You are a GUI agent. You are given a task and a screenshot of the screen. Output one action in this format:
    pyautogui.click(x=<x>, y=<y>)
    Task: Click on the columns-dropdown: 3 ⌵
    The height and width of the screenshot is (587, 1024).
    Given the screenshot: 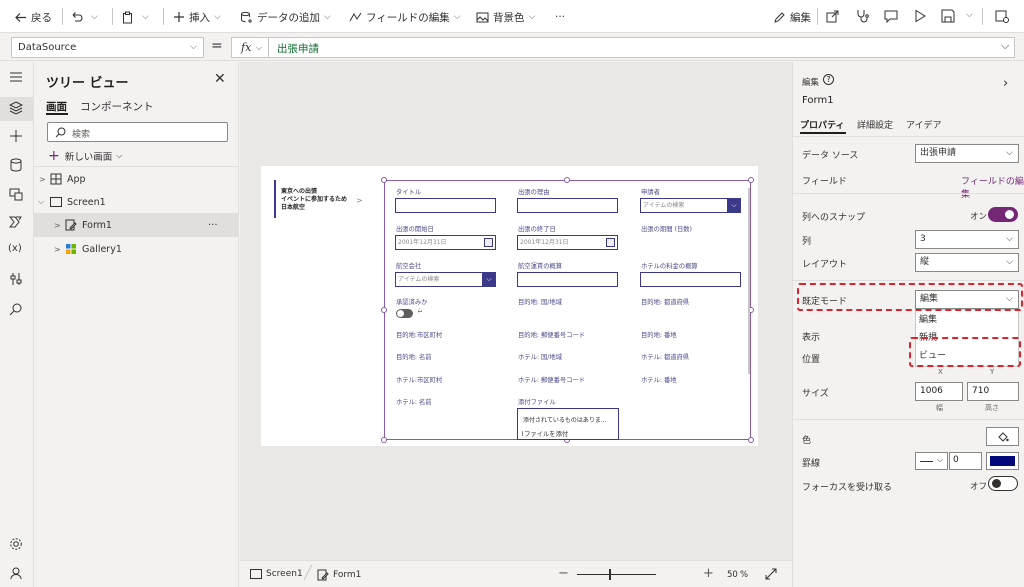 What is the action you would take?
    pyautogui.click(x=967, y=239)
    